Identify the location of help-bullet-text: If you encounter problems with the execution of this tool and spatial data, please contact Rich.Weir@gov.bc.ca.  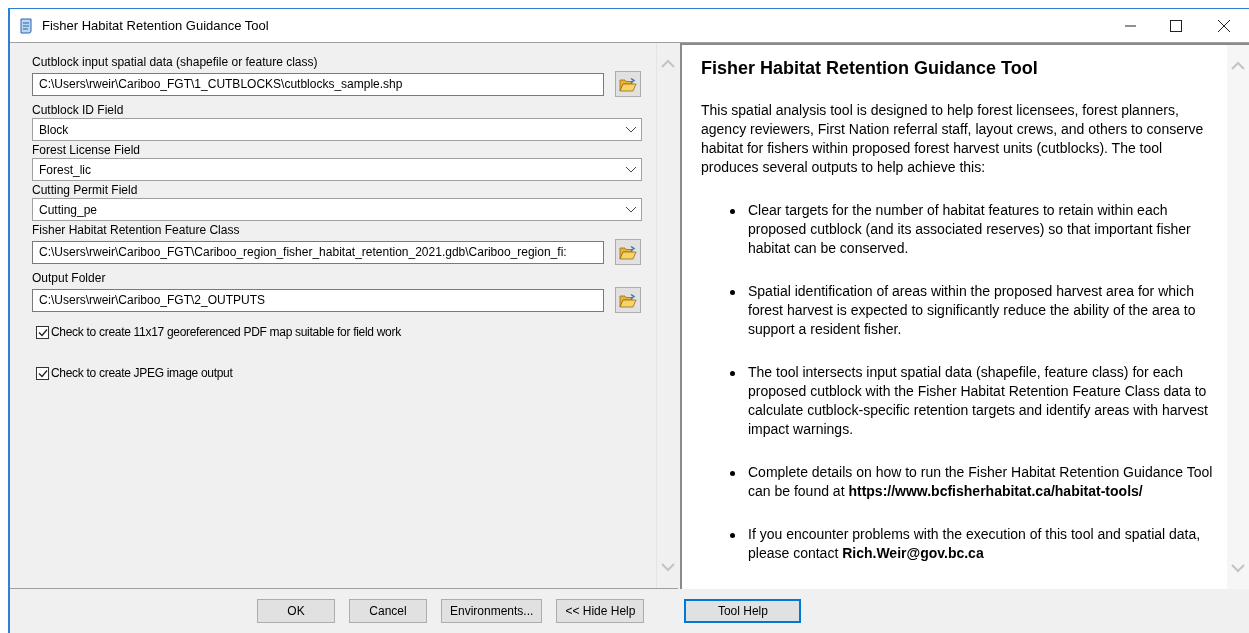
(974, 543).